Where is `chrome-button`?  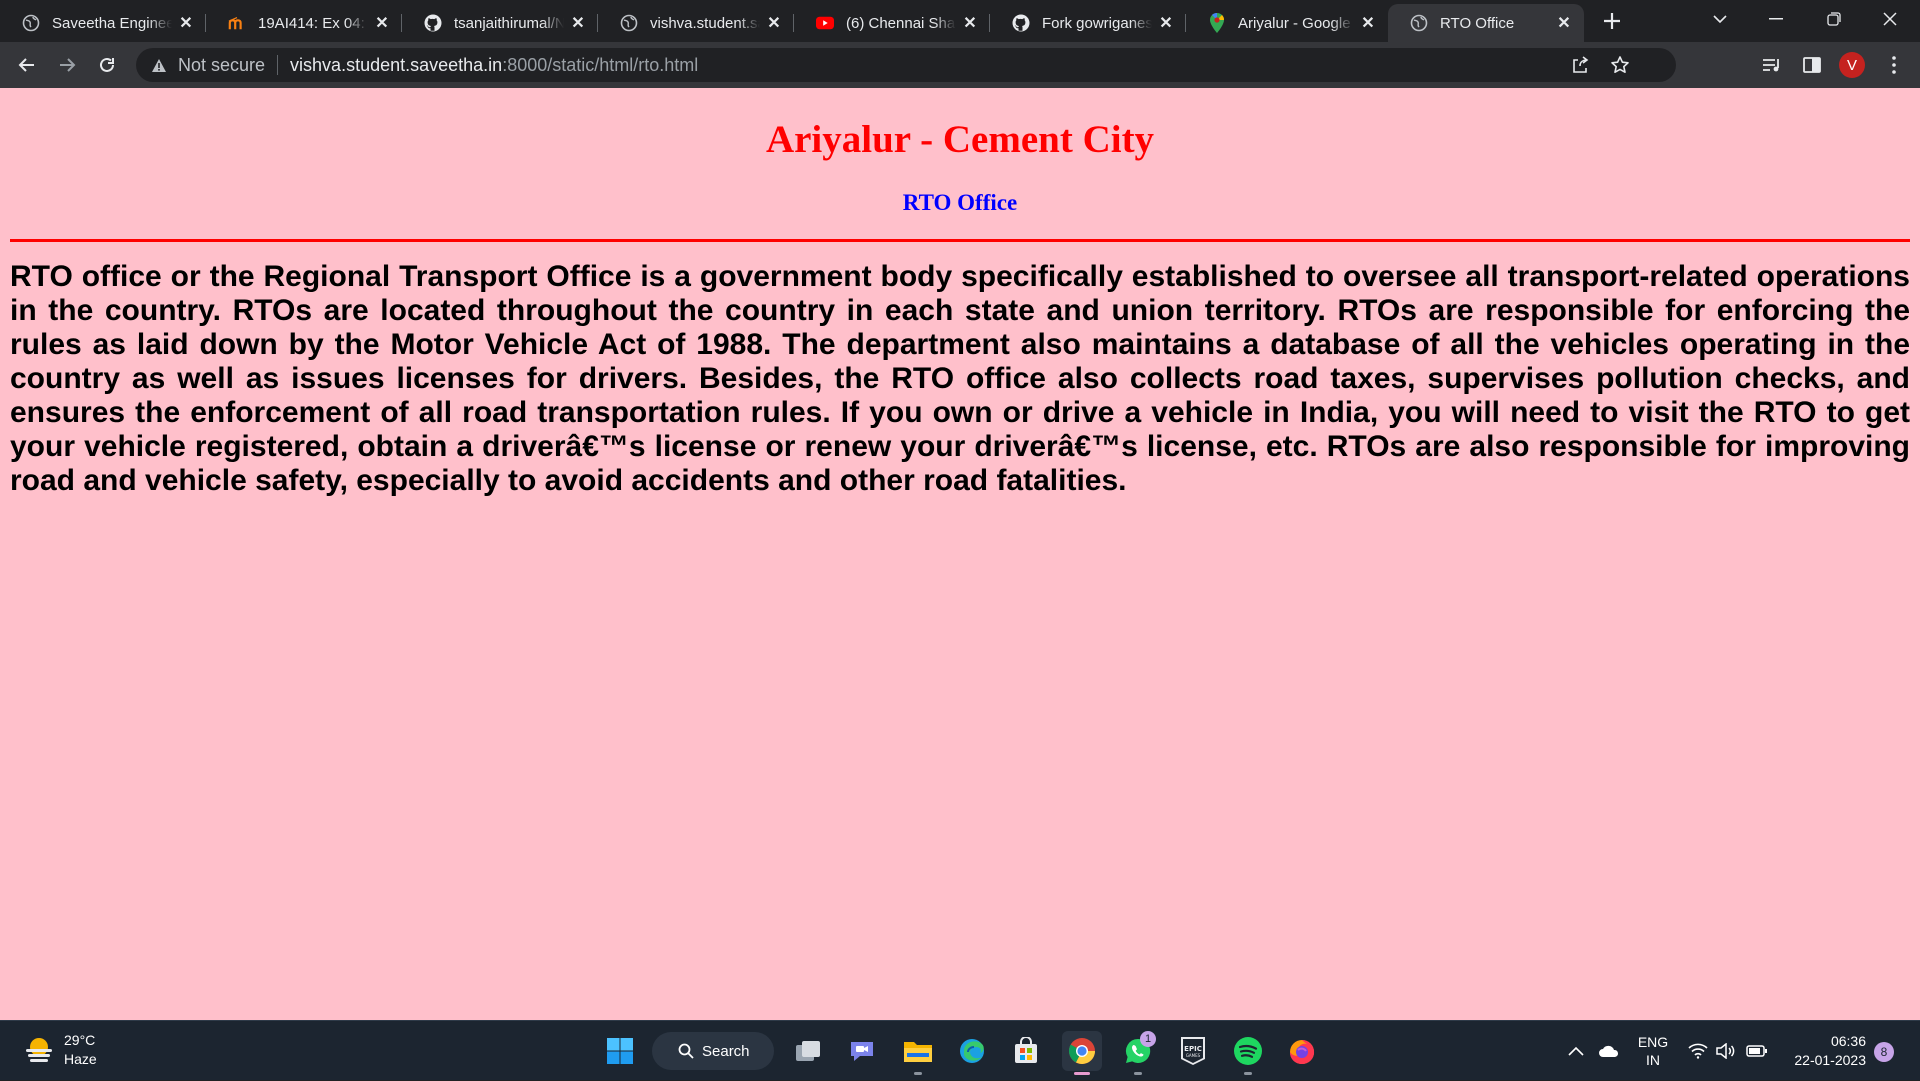 chrome-button is located at coordinates (1082, 1053).